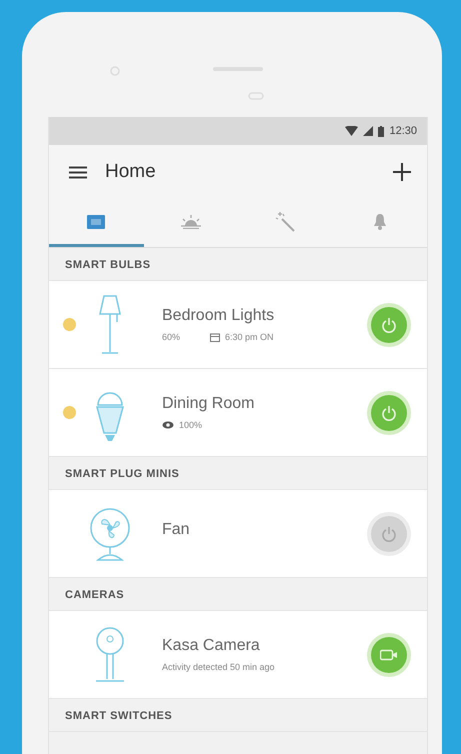 The height and width of the screenshot is (754, 461). Describe the element at coordinates (379, 221) in the screenshot. I see `bell-icon` at that location.